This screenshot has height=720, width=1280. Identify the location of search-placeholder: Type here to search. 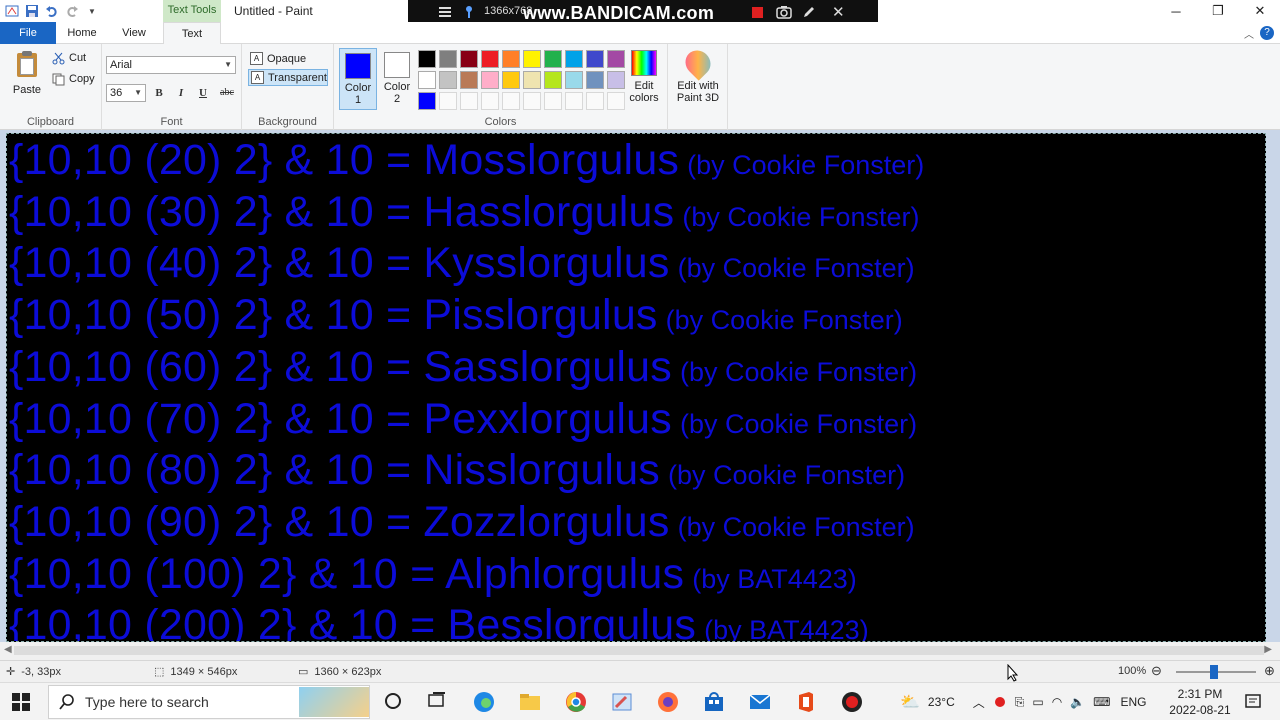
(147, 702).